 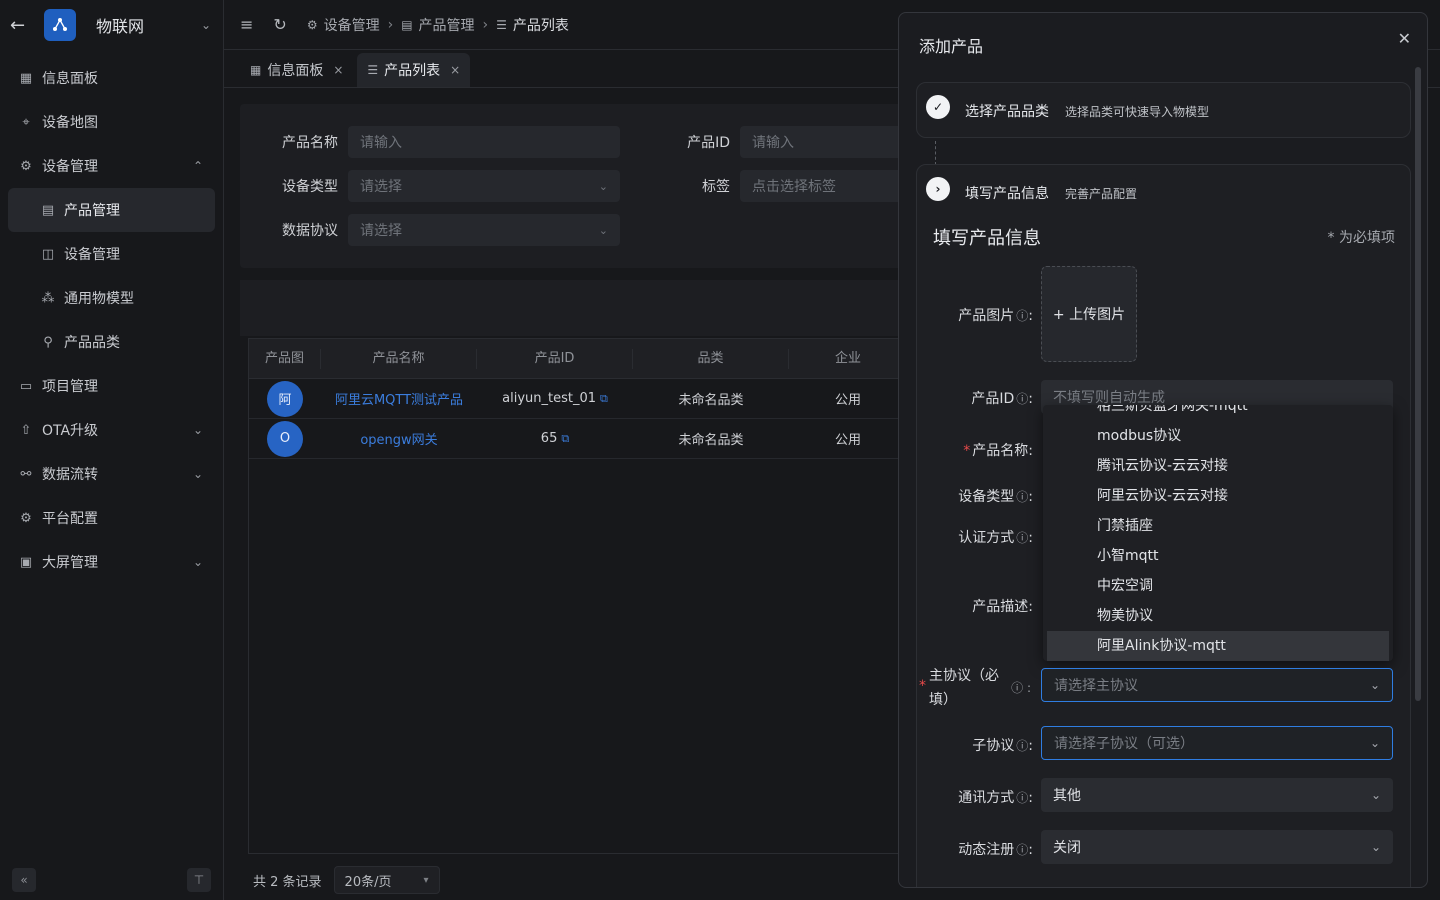 What do you see at coordinates (1404, 38) in the screenshot?
I see `close-icon: ✕` at bounding box center [1404, 38].